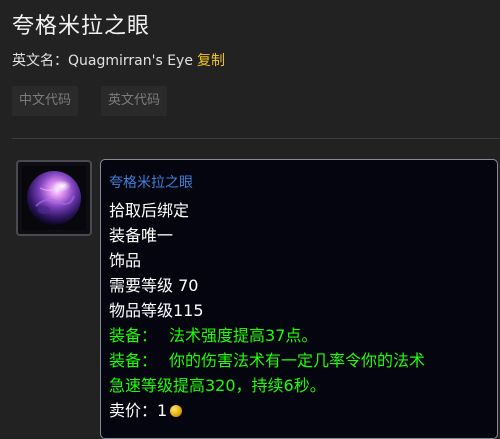 The width and height of the screenshot is (500, 439). Describe the element at coordinates (297, 360) in the screenshot. I see `equip-effect-text: 你的伤害法术有一定几率令你的法术` at that location.